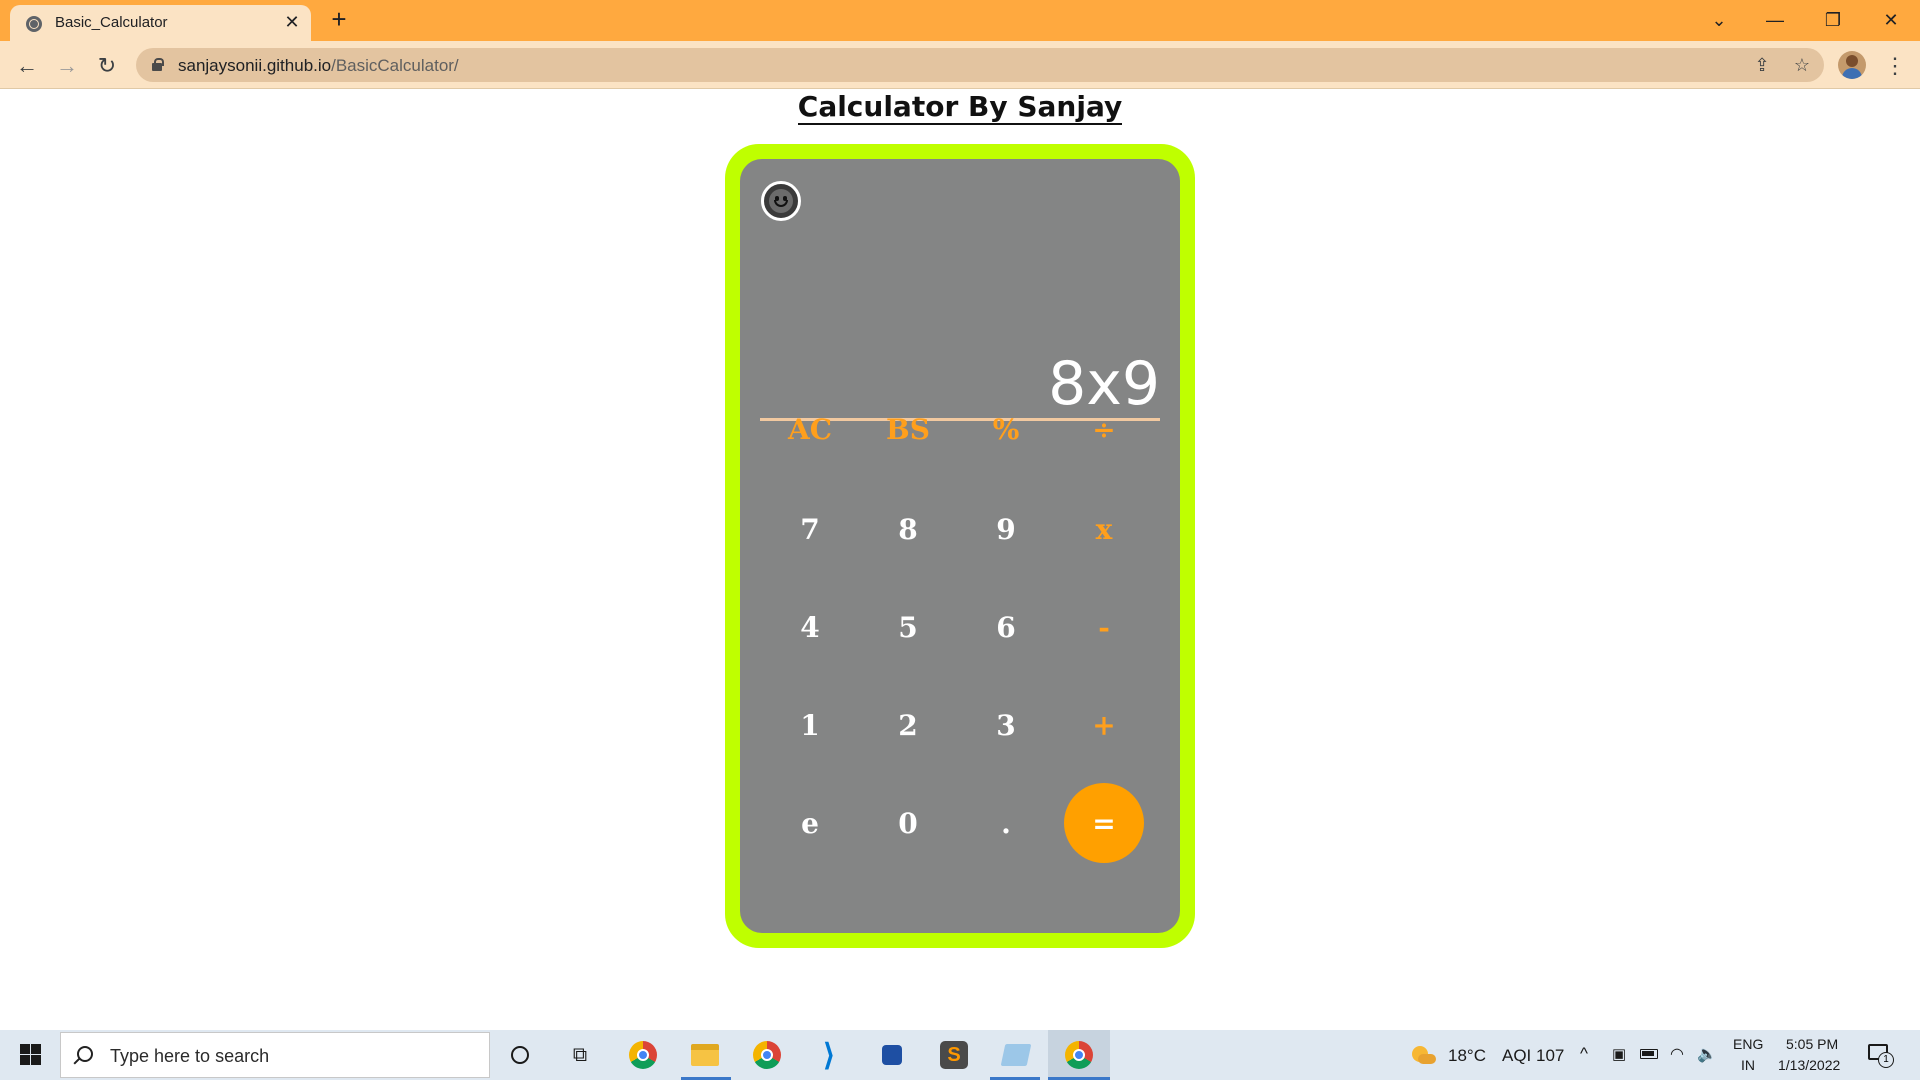  Describe the element at coordinates (1762, 65) in the screenshot. I see `share-icon: ⇪` at that location.